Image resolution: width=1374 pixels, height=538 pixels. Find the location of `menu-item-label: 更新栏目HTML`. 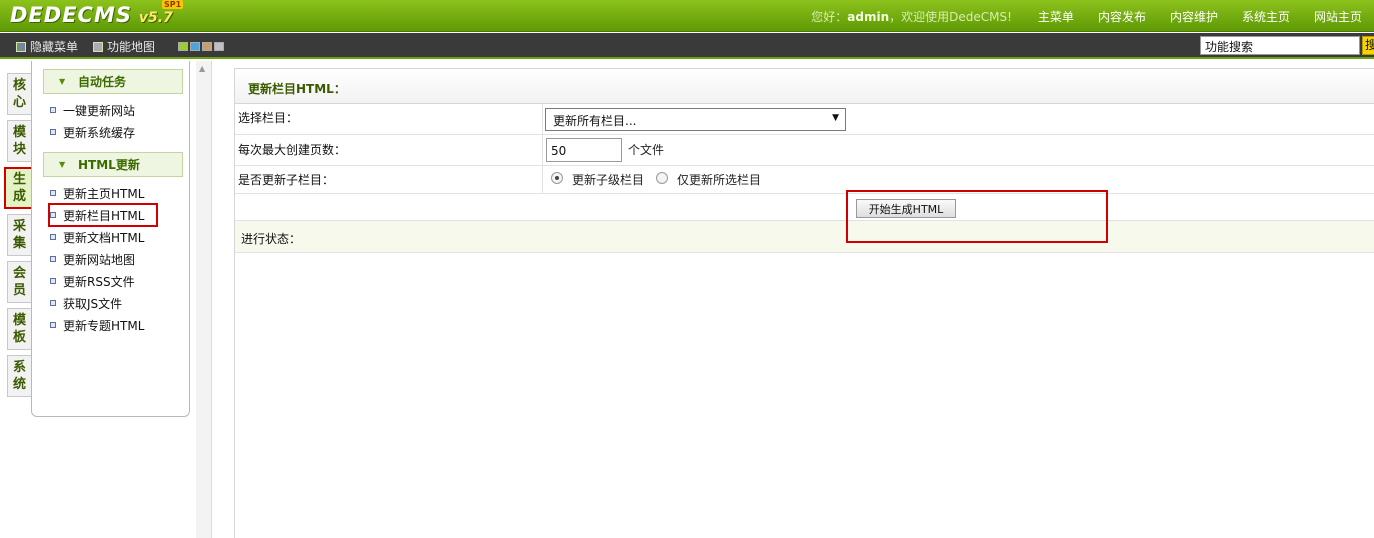

menu-item-label: 更新栏目HTML is located at coordinates (104, 215).